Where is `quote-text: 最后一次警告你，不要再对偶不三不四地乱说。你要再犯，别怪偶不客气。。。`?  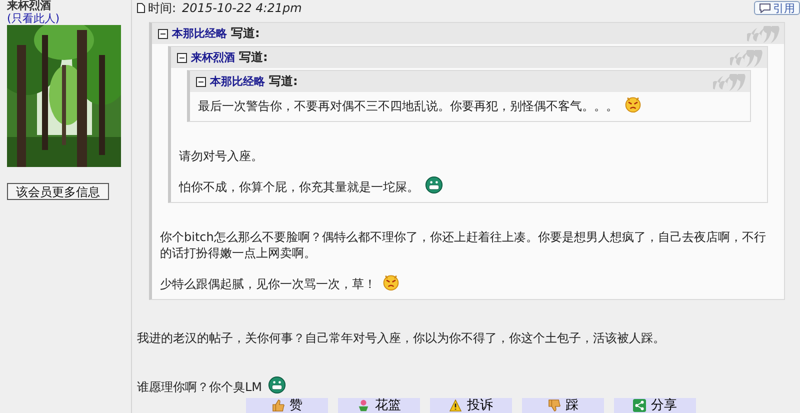
quote-text: 最后一次警告你，不要再对偶不三不四地乱说。你要再犯，别怪偶不客气。。。 is located at coordinates (408, 106).